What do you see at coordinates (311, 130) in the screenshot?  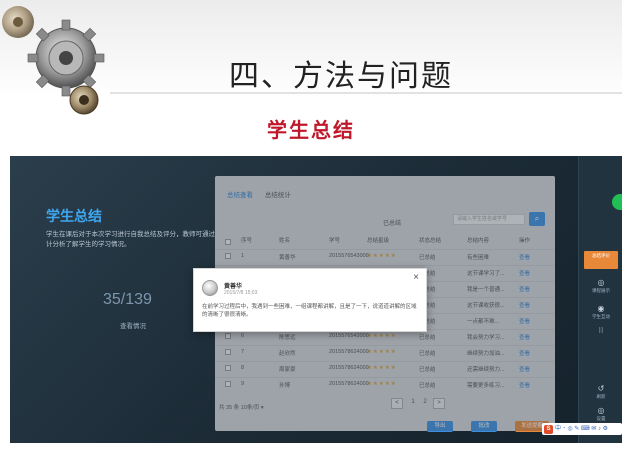 I see `slide-subtitle: 学生总结` at bounding box center [311, 130].